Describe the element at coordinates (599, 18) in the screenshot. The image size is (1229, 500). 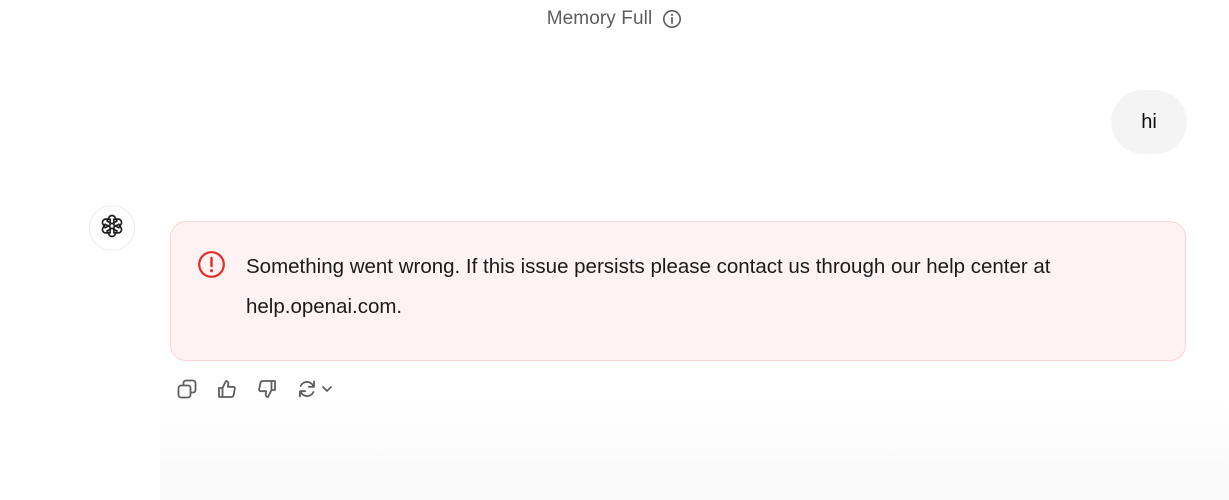
I see `memory-full-label: Memory Full` at that location.